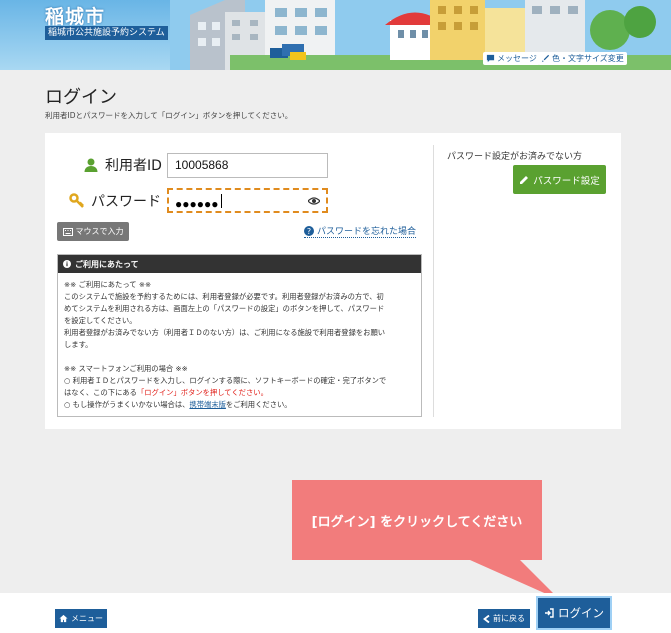  I want to click on pencil-icon, so click(524, 179).